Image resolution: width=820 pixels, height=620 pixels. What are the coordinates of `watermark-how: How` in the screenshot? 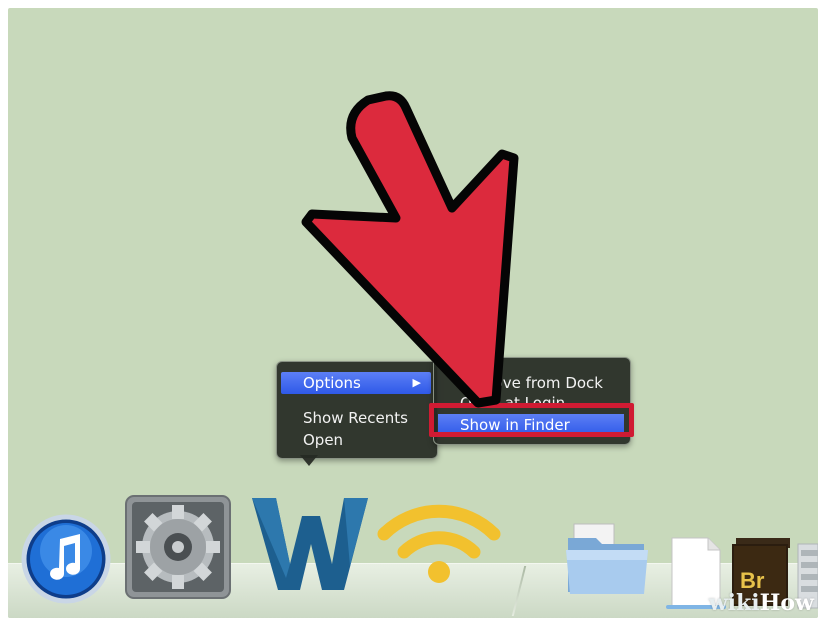 It's located at (786, 603).